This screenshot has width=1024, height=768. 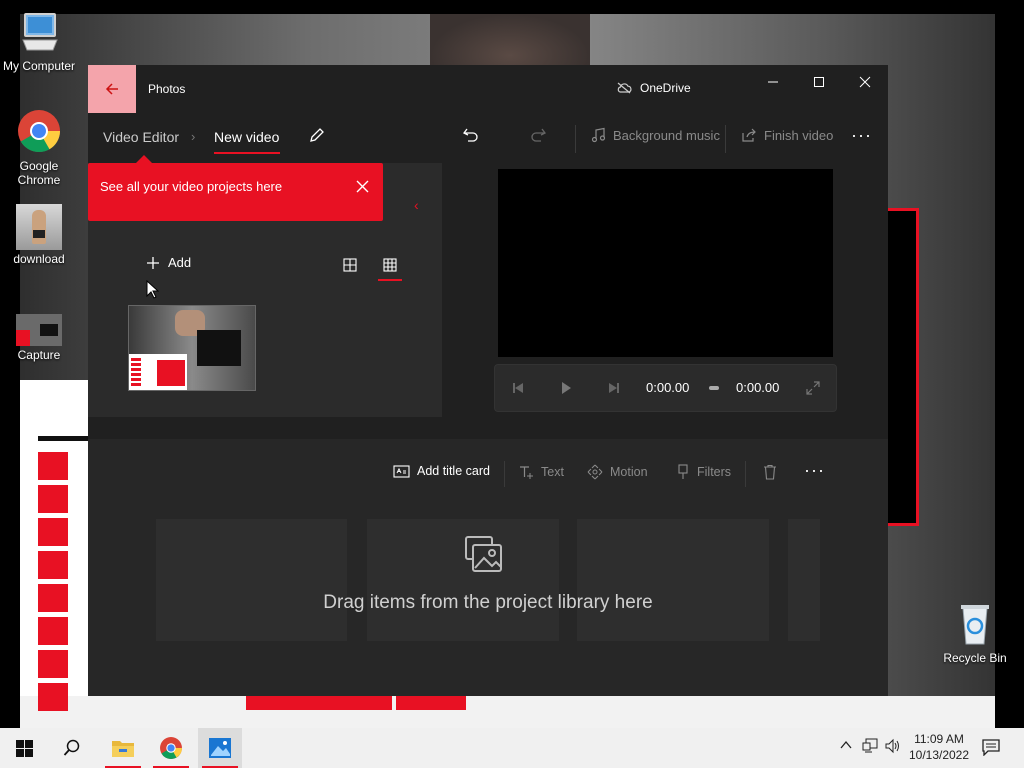 What do you see at coordinates (799, 135) in the screenshot?
I see `finish-video-label: Finish video` at bounding box center [799, 135].